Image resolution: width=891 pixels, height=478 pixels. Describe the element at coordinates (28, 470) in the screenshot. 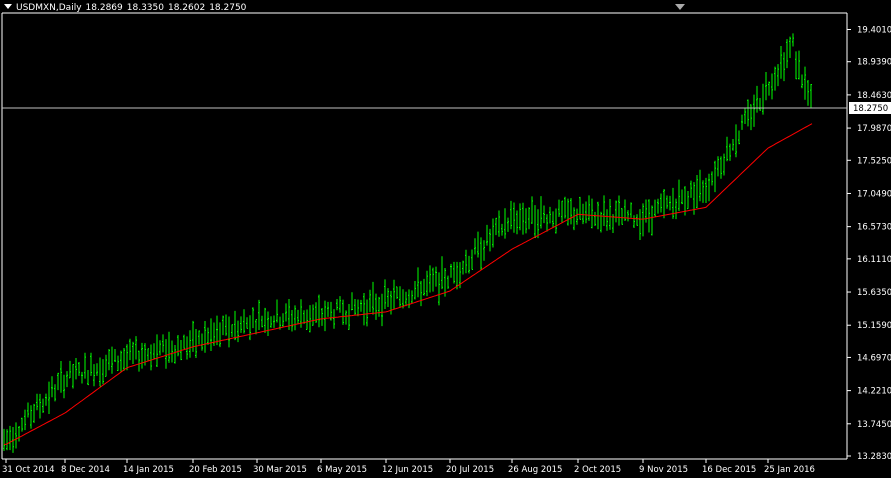

I see `time-tick-label: 31 Oct 2014` at that location.